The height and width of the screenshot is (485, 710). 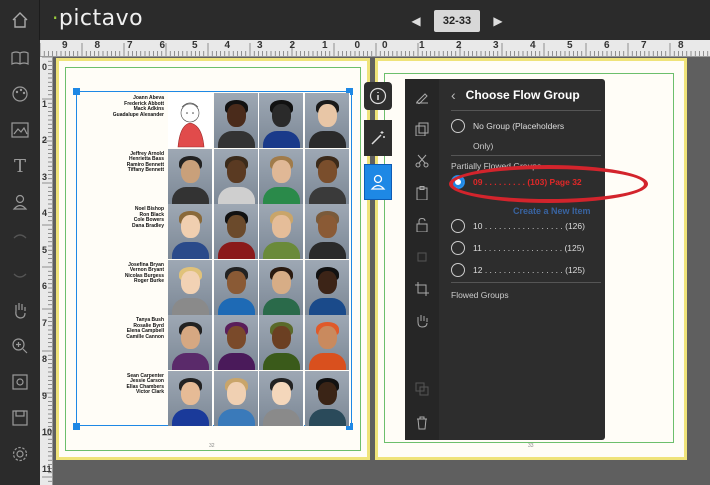 What do you see at coordinates (47, 432) in the screenshot?
I see `ruler-number: 10` at bounding box center [47, 432].